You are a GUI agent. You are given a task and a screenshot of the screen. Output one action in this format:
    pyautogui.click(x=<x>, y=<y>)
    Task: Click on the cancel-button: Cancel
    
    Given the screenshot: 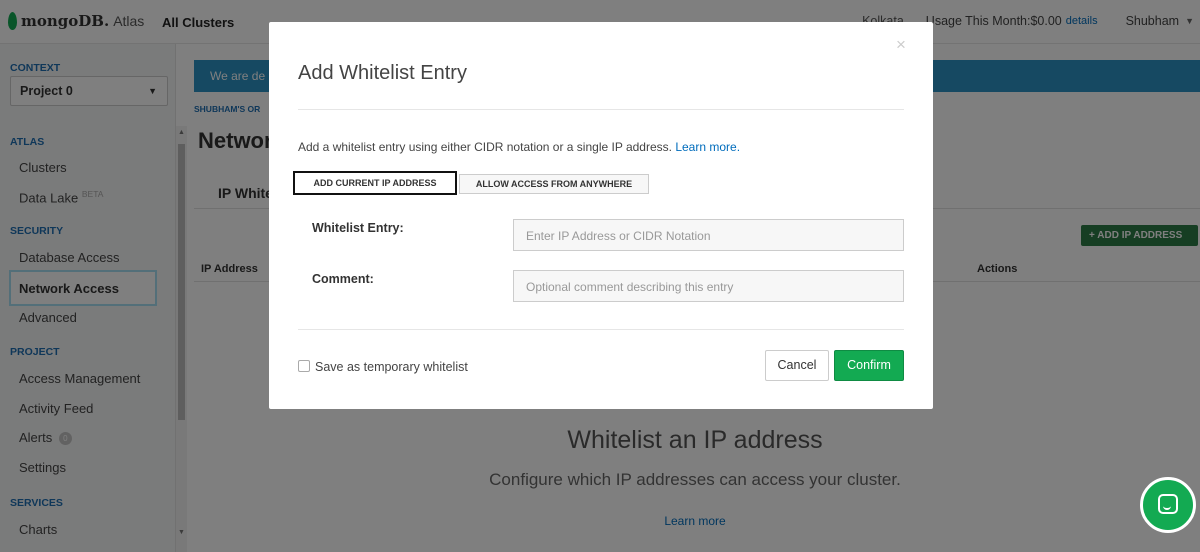 What is the action you would take?
    pyautogui.click(x=797, y=365)
    